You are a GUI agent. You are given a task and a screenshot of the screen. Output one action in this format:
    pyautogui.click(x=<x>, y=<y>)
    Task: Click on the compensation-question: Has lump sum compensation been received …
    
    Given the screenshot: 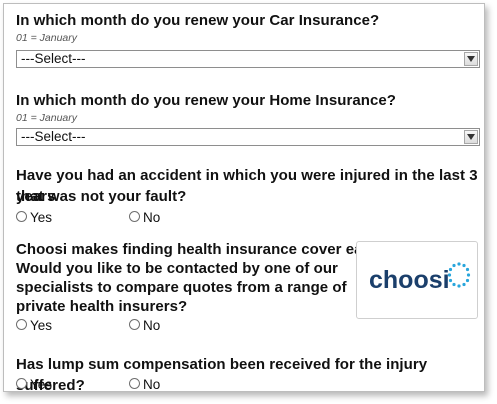 What is the action you would take?
    pyautogui.click(x=222, y=374)
    